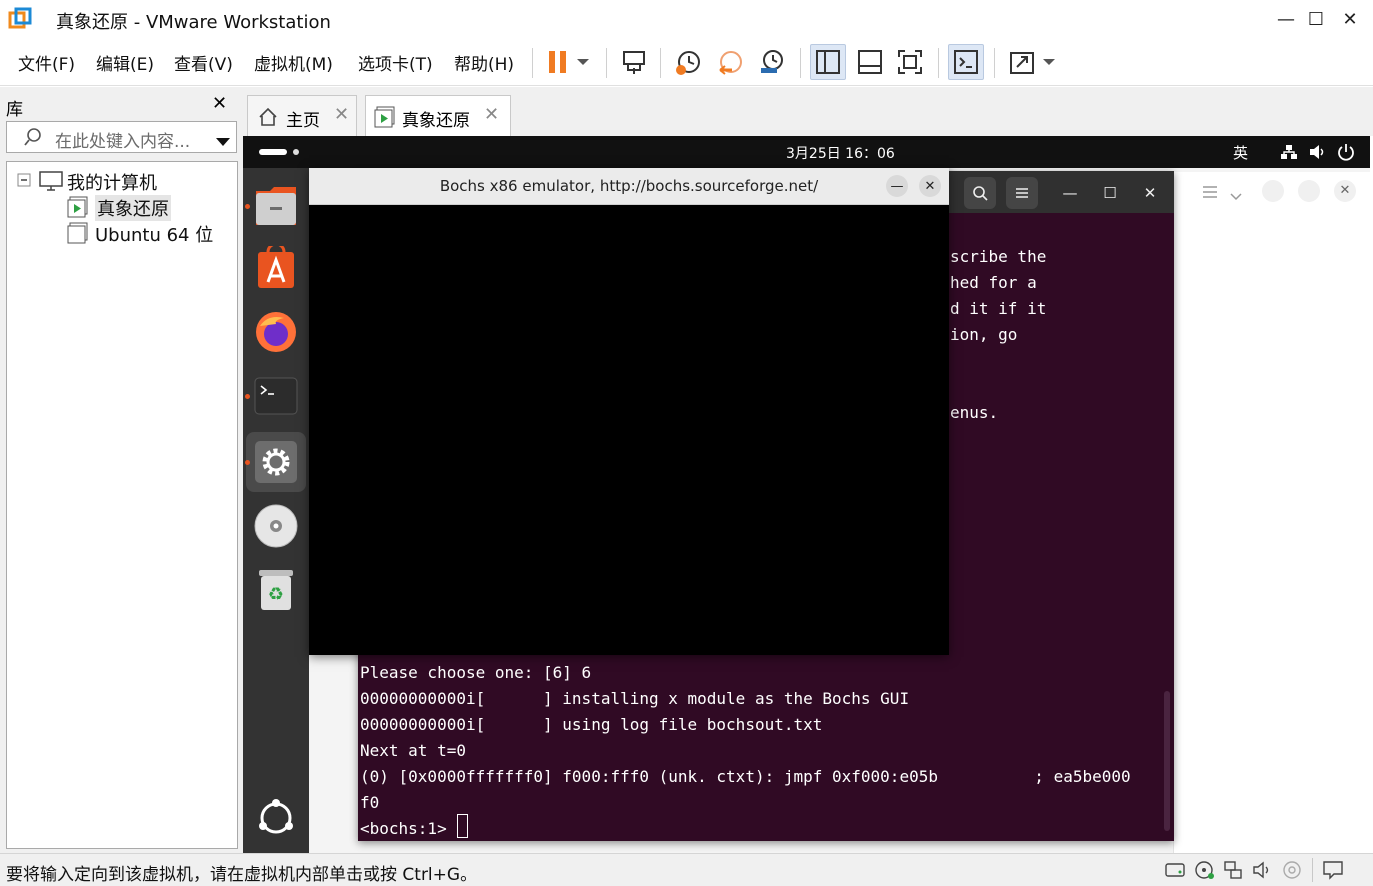 This screenshot has height=886, width=1373. I want to click on power-icon, so click(1346, 154).